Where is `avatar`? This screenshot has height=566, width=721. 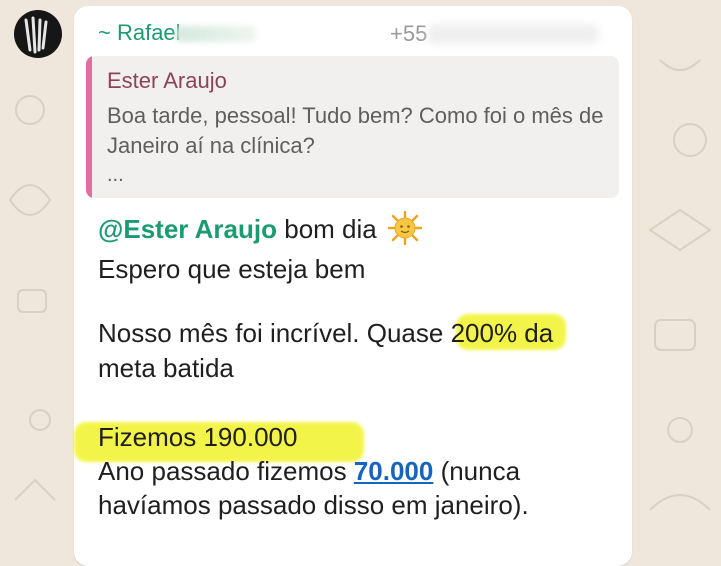
avatar is located at coordinates (38, 34).